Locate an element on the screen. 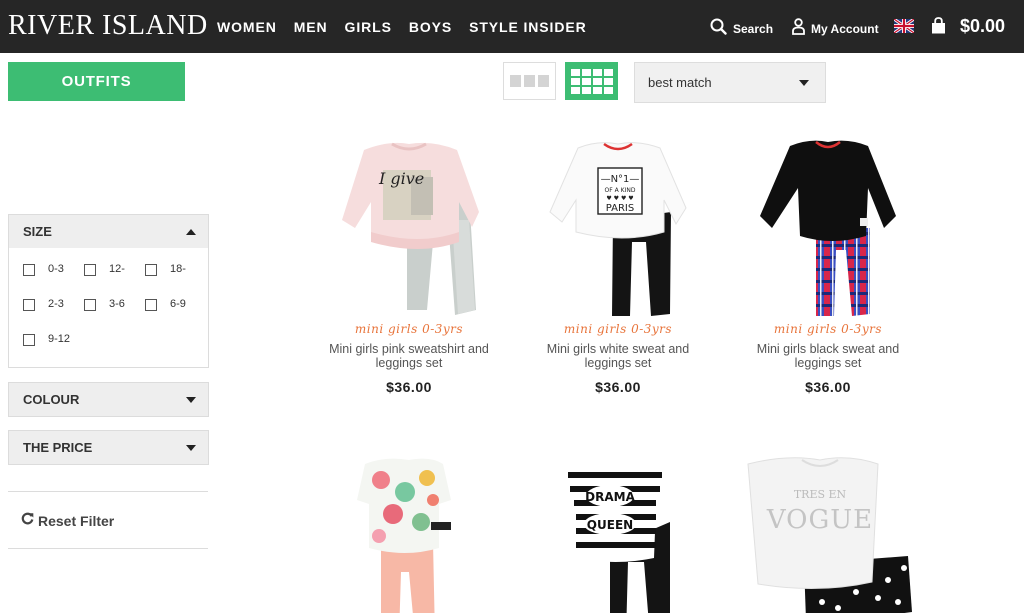  size-option-2-3: 2-3 is located at coordinates (49, 304).